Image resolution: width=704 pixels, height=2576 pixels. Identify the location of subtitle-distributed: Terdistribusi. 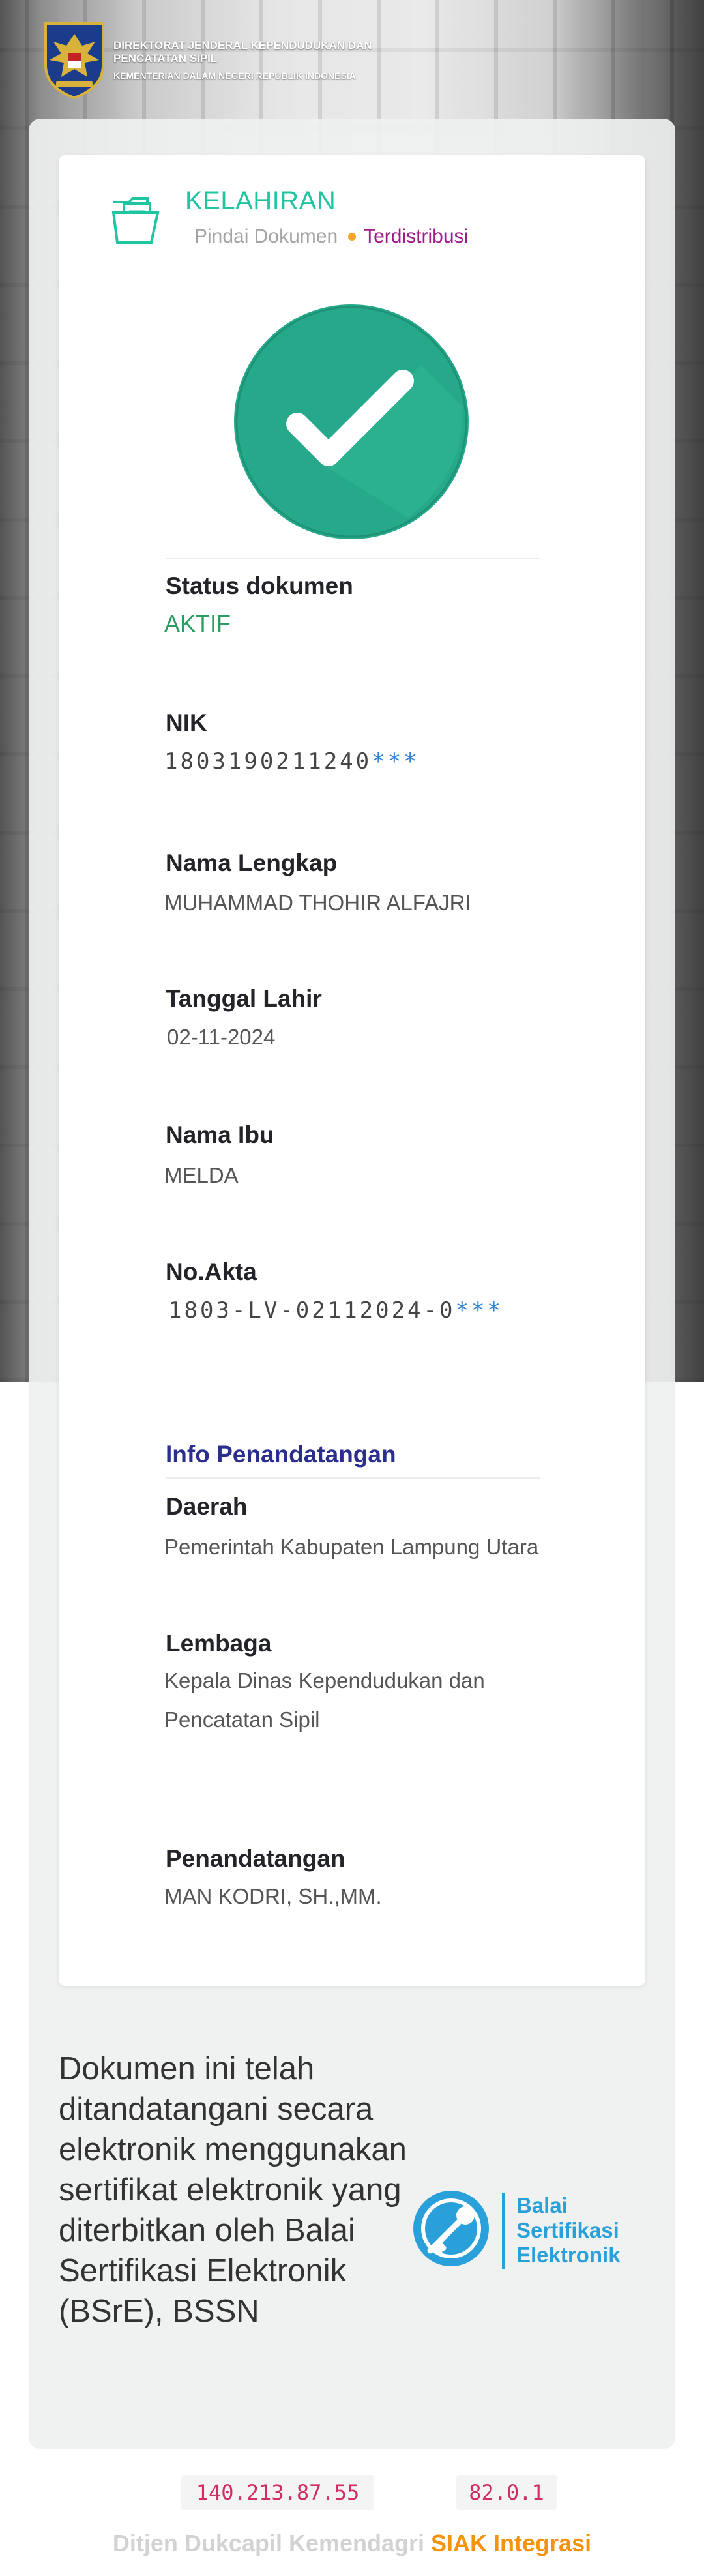
(416, 236).